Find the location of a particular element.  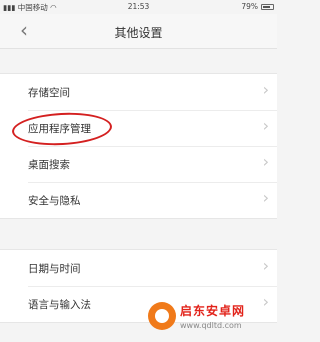

status-bar: ▮▮▮ 中国移动 ◠ 21:53 79% is located at coordinates (138, 7).